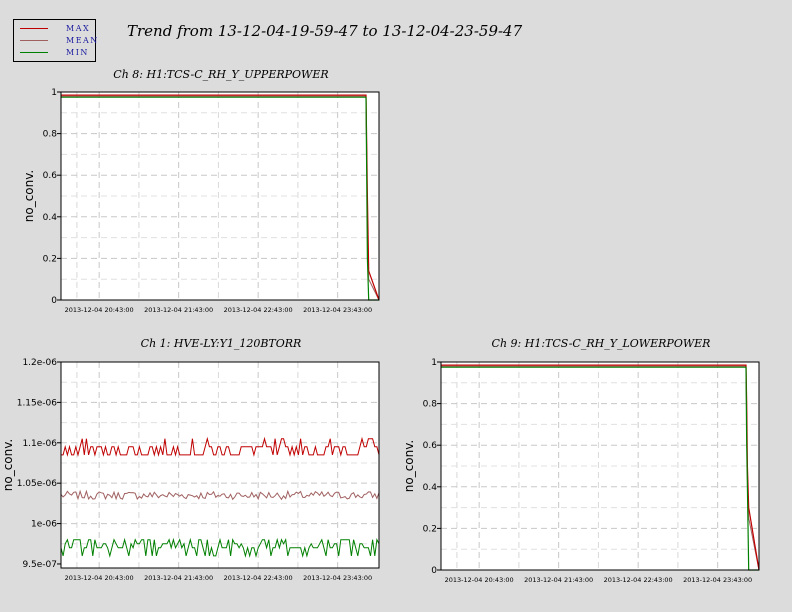  What do you see at coordinates (37, 484) in the screenshot?
I see `y-tick-label: 1.05e-06` at bounding box center [37, 484].